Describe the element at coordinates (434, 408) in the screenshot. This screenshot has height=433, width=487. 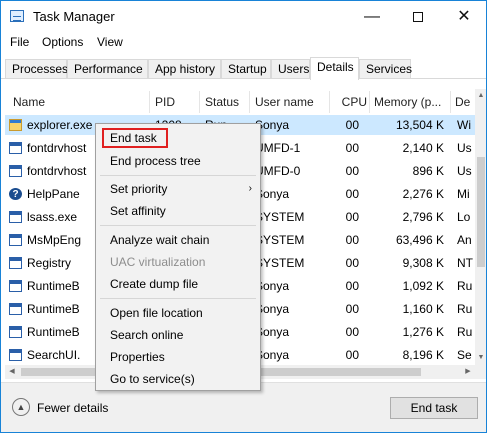
I see `end-task-button: End task` at that location.